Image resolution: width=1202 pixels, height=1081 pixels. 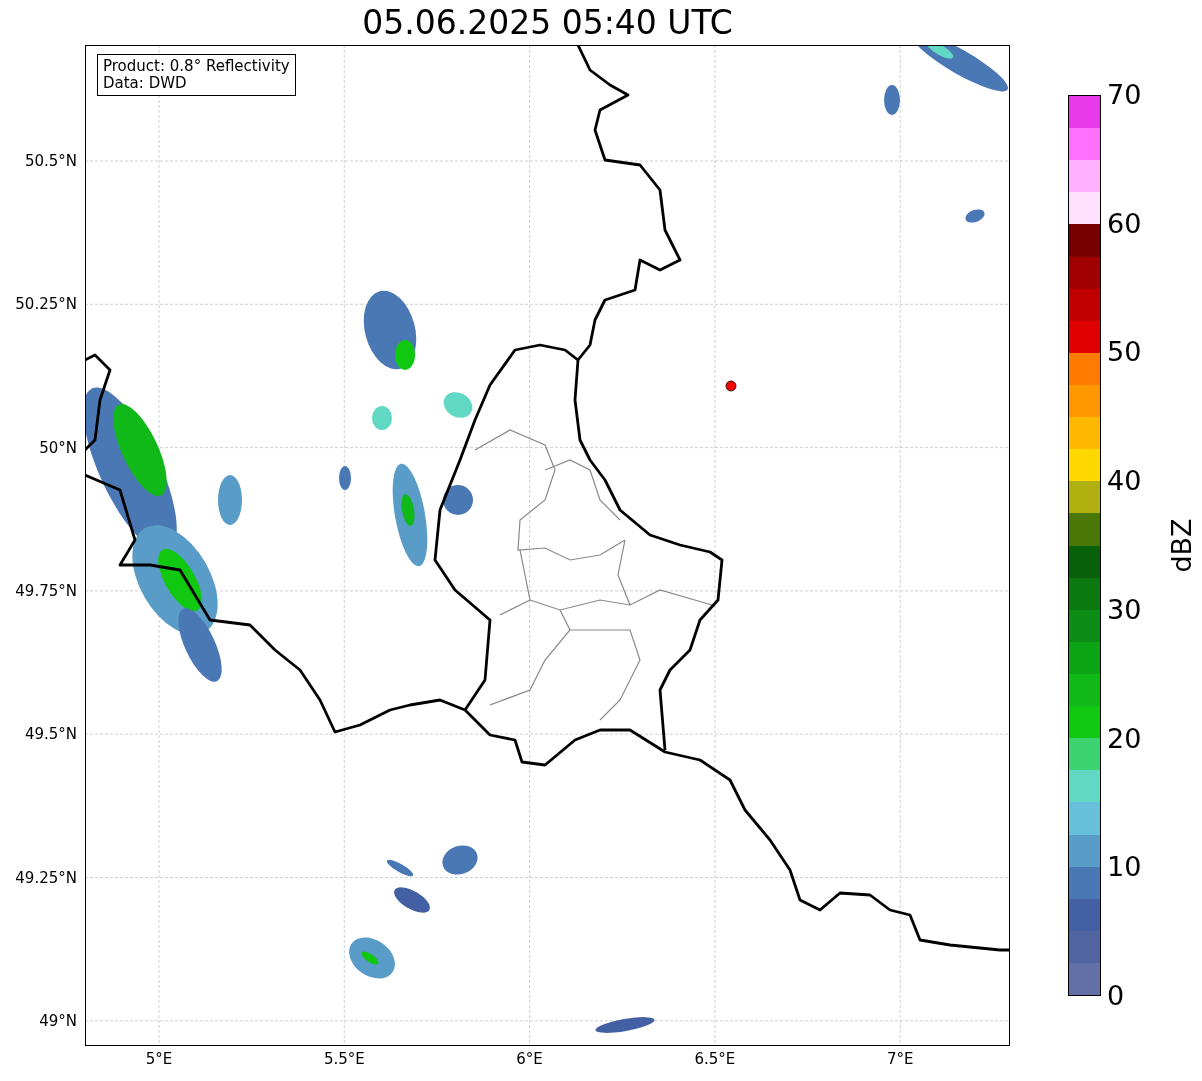 I want to click on colorbar-label: dBZ, so click(x=1181, y=545).